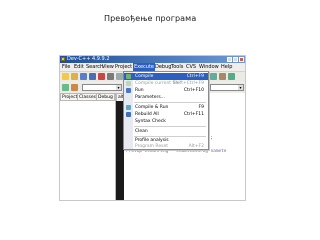 This screenshot has width=320, height=240. What do you see at coordinates (144, 76) in the screenshot?
I see `menu-item-label: Compile` at bounding box center [144, 76].